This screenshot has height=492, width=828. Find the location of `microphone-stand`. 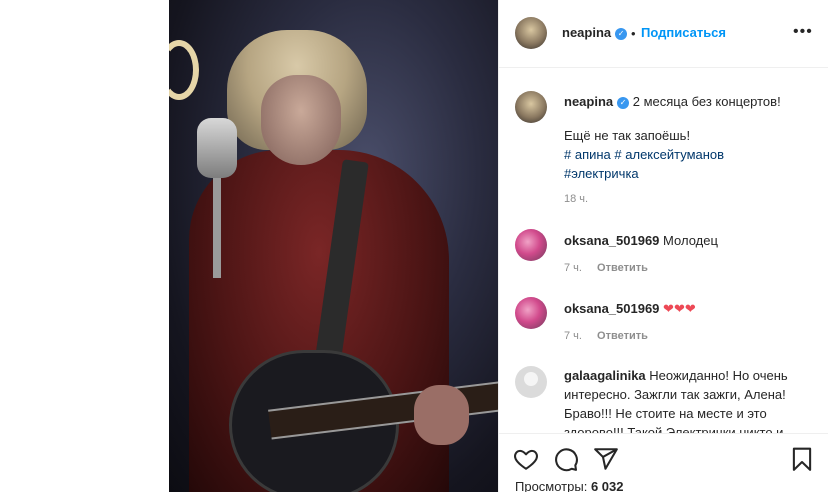

microphone-stand is located at coordinates (217, 228).